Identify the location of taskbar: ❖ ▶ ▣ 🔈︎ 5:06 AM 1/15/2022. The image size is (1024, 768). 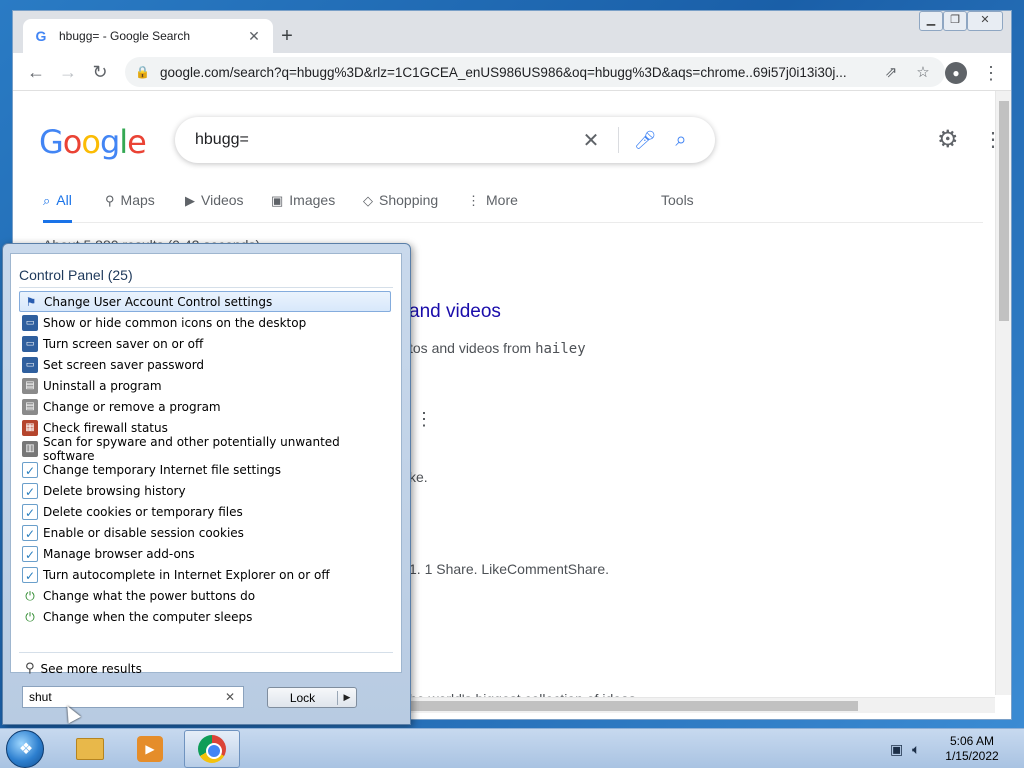
(512, 748).